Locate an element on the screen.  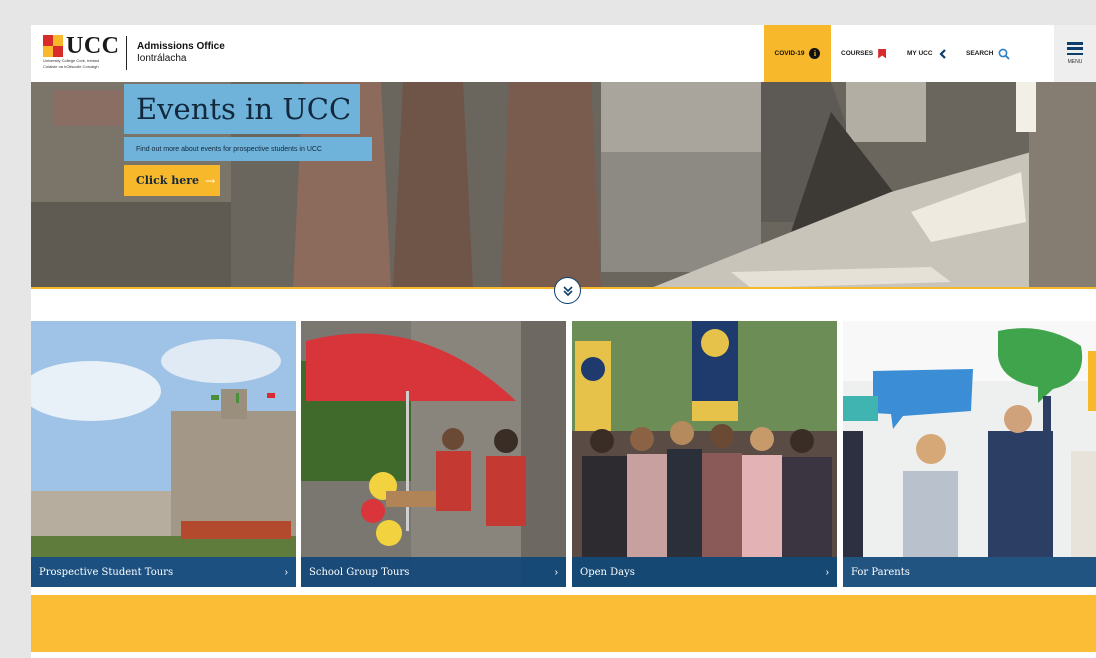
card-title-bar: School Group Tours › is located at coordinates (433, 572).